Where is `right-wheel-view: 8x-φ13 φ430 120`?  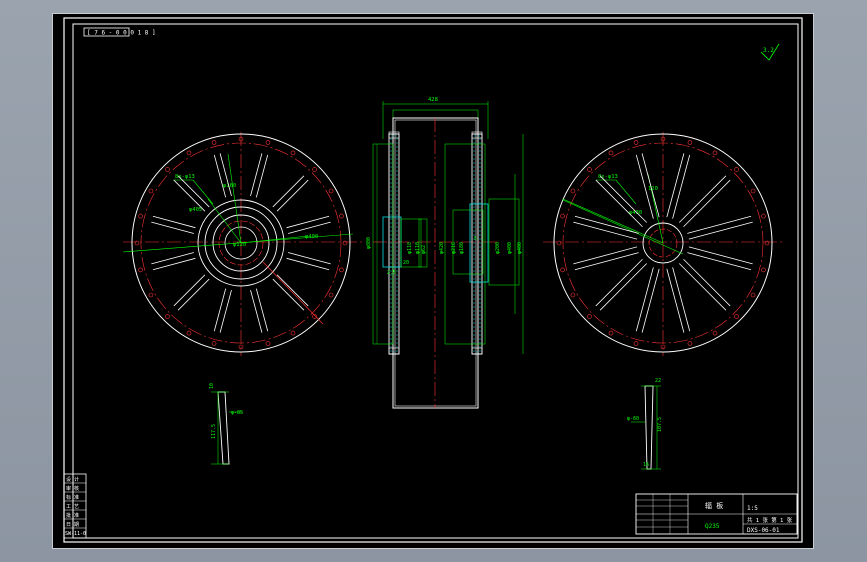 right-wheel-view: 8x-φ13 φ430 120 is located at coordinates (663, 244).